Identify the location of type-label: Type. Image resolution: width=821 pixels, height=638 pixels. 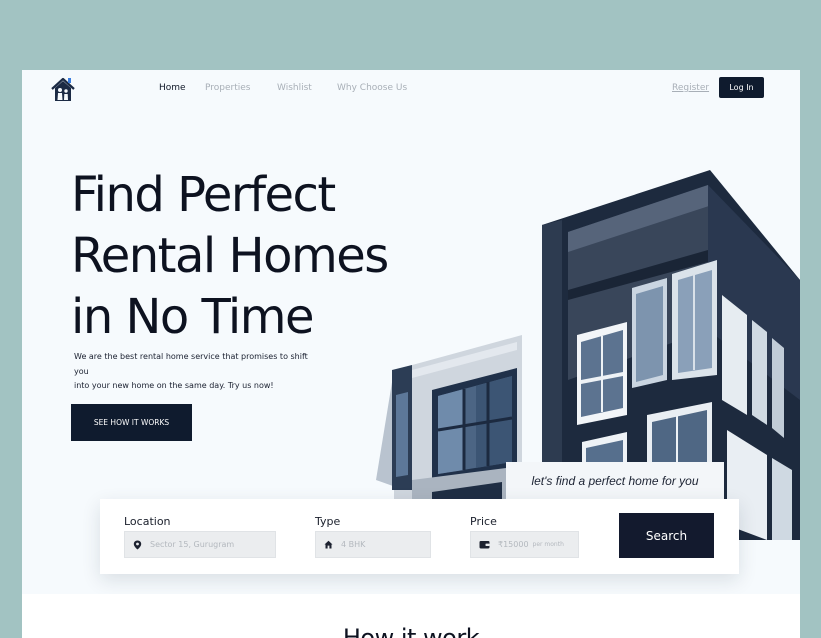
(328, 521).